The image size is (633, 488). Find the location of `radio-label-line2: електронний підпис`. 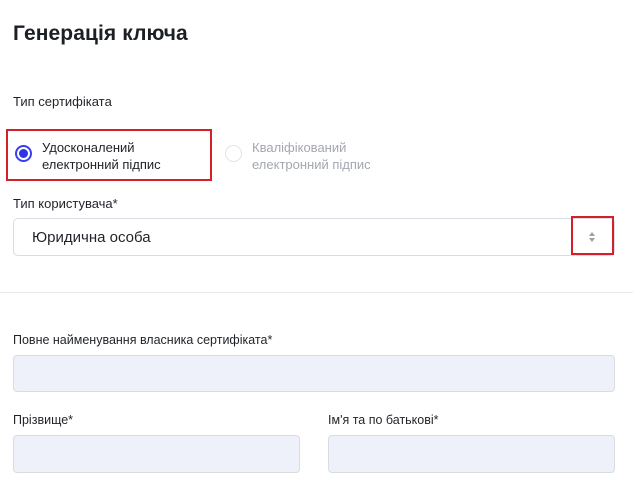

radio-label-line2: електронний підпис is located at coordinates (311, 164).